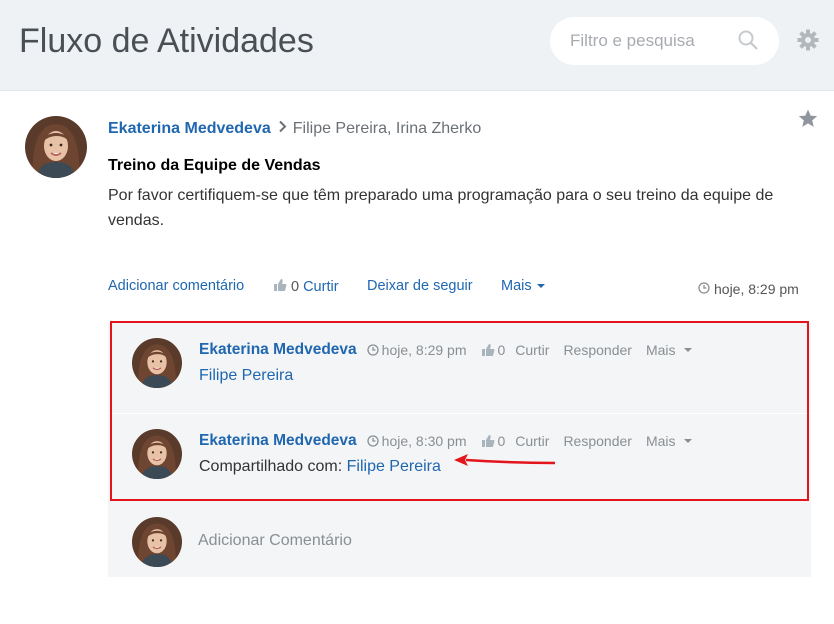 This screenshot has height=624, width=834. I want to click on comment-time: hoje, 8:29 pm, so click(417, 350).